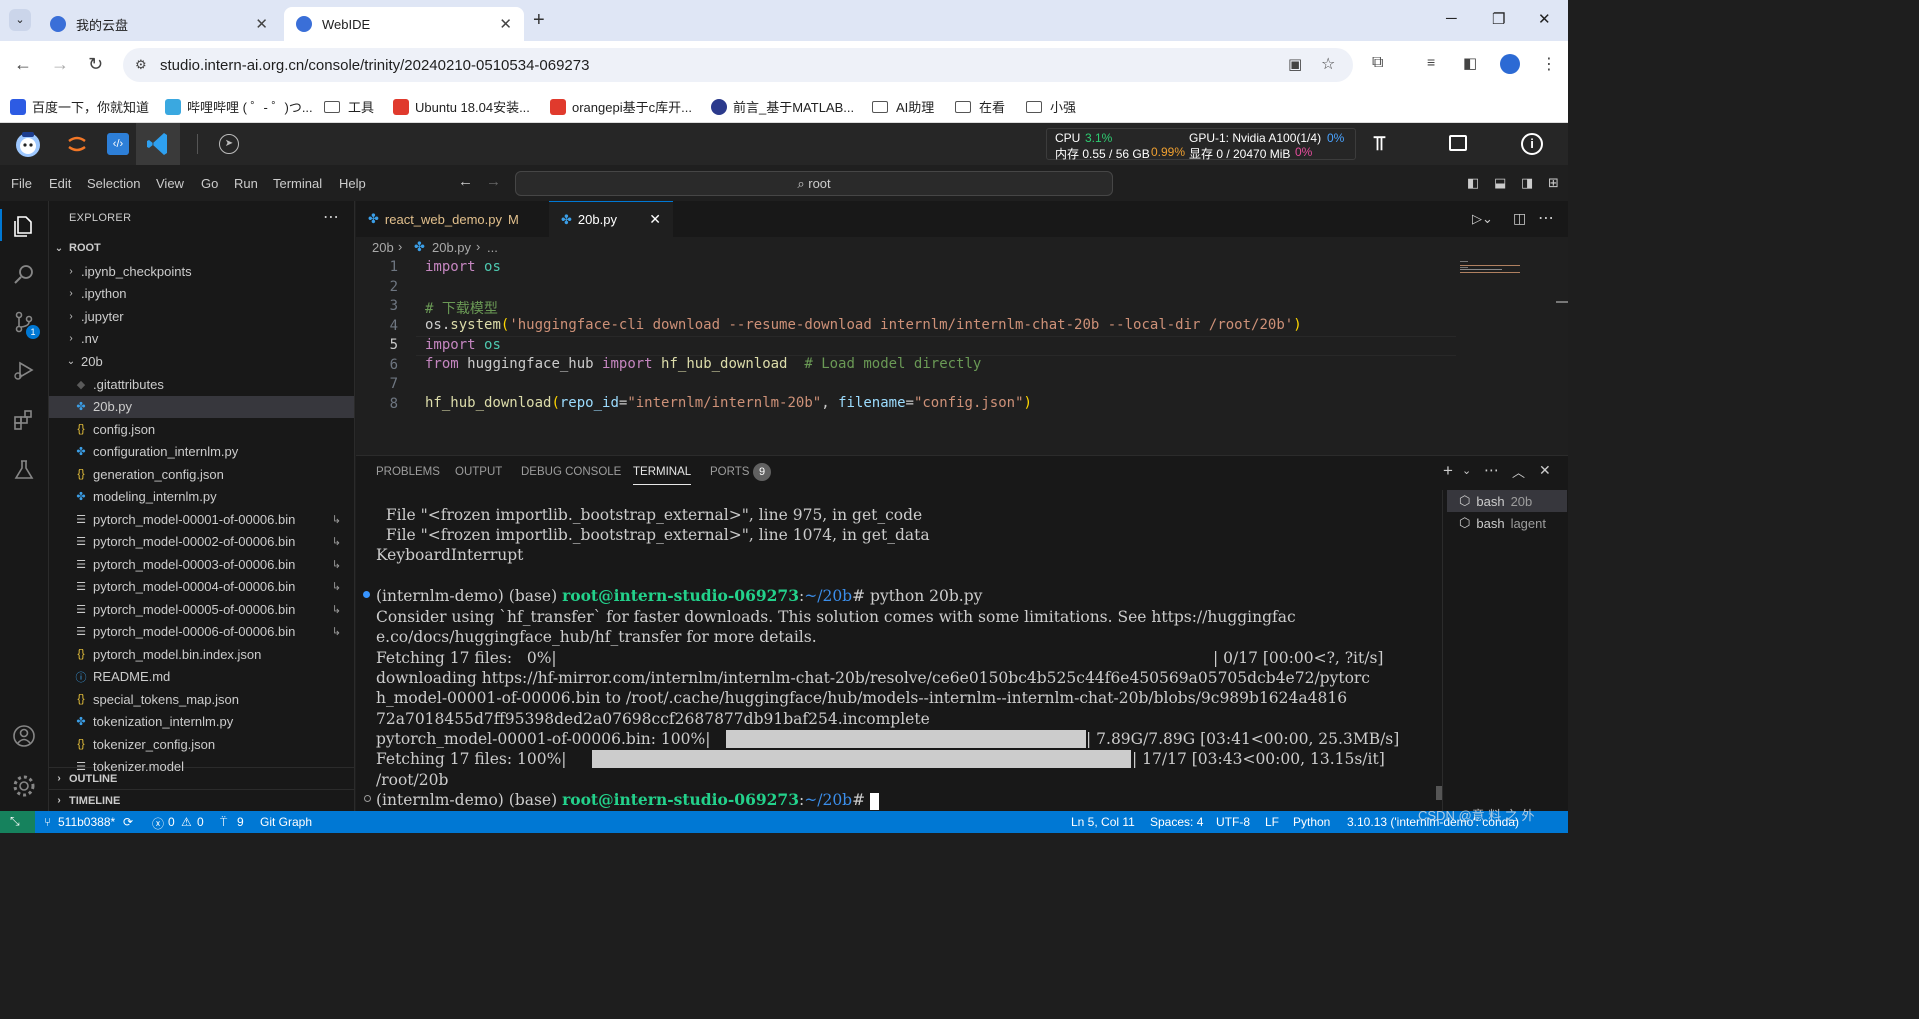  I want to click on tree-file: ☰ pytorch_model-00002-of-00006.bin ↳, so click(201, 542).